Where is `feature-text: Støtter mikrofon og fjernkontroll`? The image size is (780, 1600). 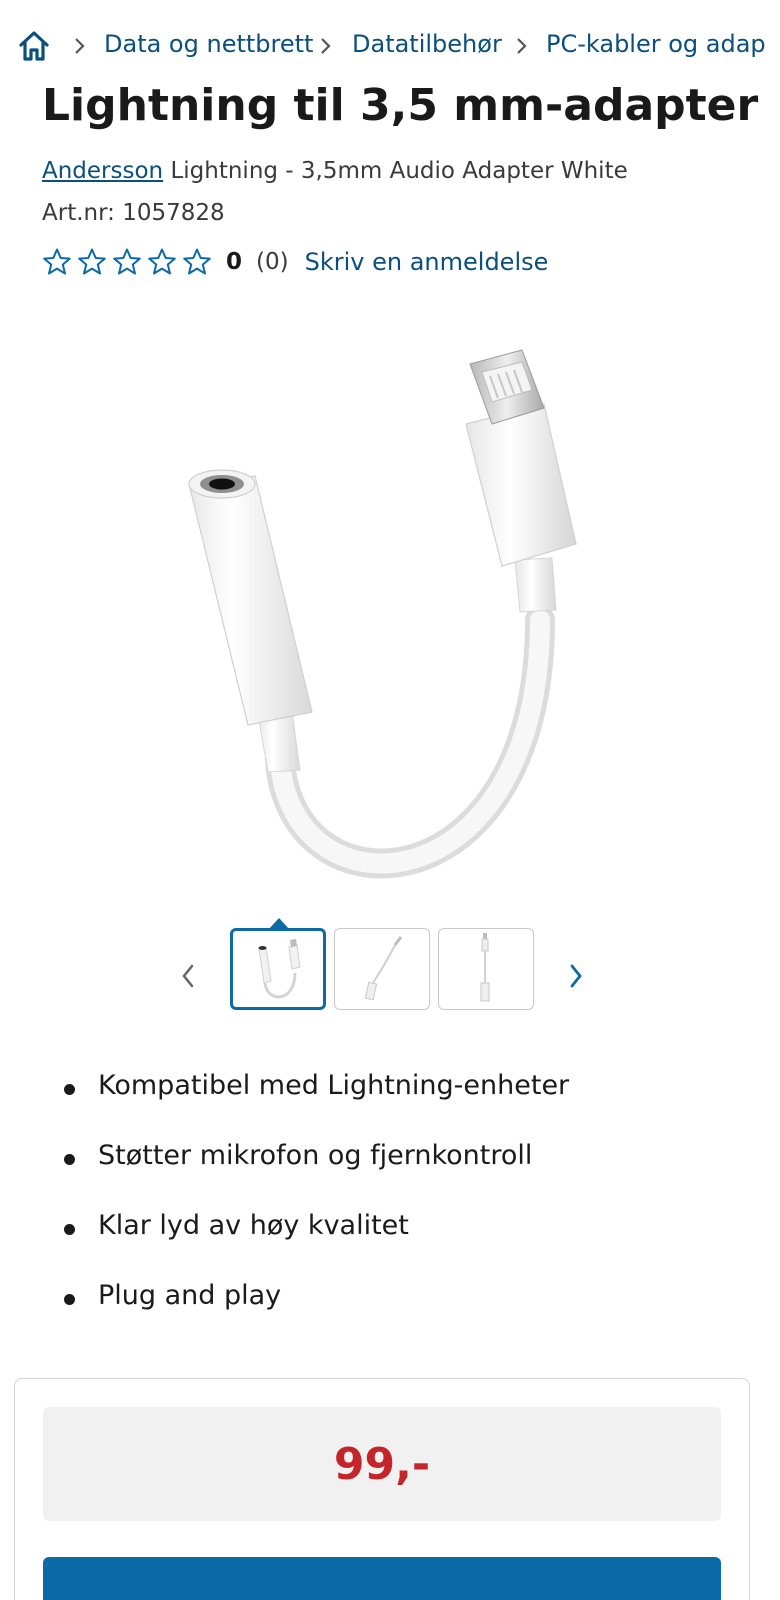
feature-text: Støtter mikrofon og fjernkontroll is located at coordinates (315, 1155).